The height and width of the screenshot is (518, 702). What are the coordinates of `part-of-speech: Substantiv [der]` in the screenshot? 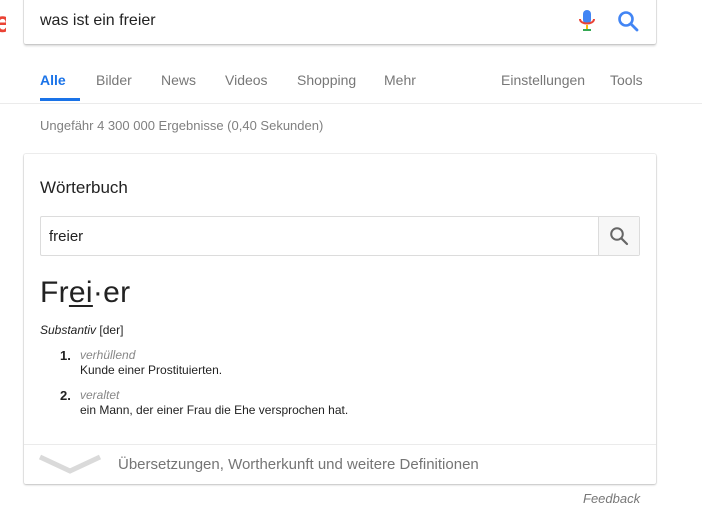 It's located at (81, 330).